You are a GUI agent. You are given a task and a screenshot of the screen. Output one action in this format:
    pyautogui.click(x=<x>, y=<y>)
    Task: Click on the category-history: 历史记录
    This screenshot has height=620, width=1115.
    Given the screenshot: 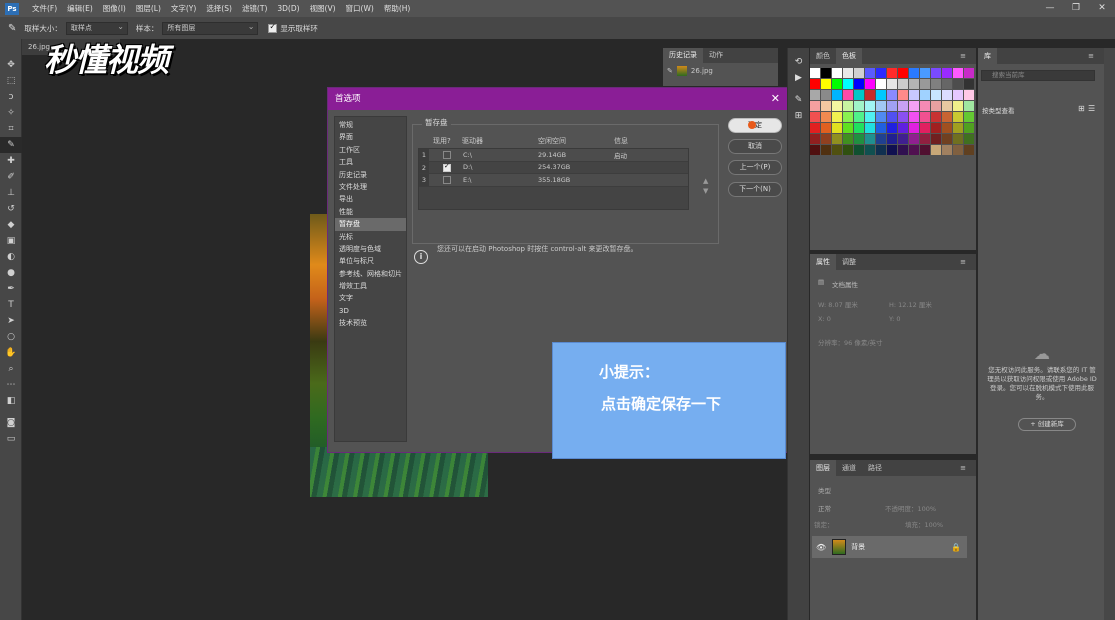 What is the action you would take?
    pyautogui.click(x=370, y=175)
    